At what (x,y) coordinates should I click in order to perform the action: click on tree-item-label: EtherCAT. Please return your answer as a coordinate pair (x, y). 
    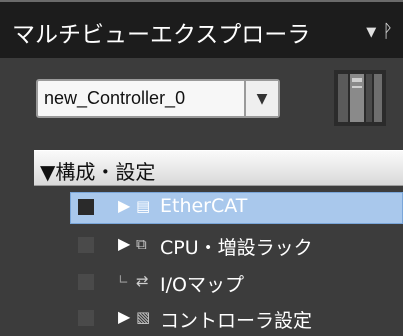
    Looking at the image, I should click on (204, 206).